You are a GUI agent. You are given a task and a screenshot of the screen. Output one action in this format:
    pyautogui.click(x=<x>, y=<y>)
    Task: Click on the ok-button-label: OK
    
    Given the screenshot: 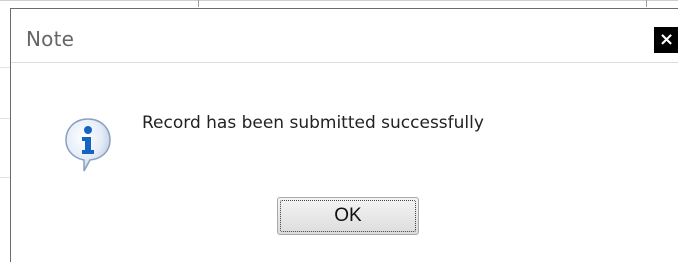 What is the action you would take?
    pyautogui.click(x=348, y=215)
    